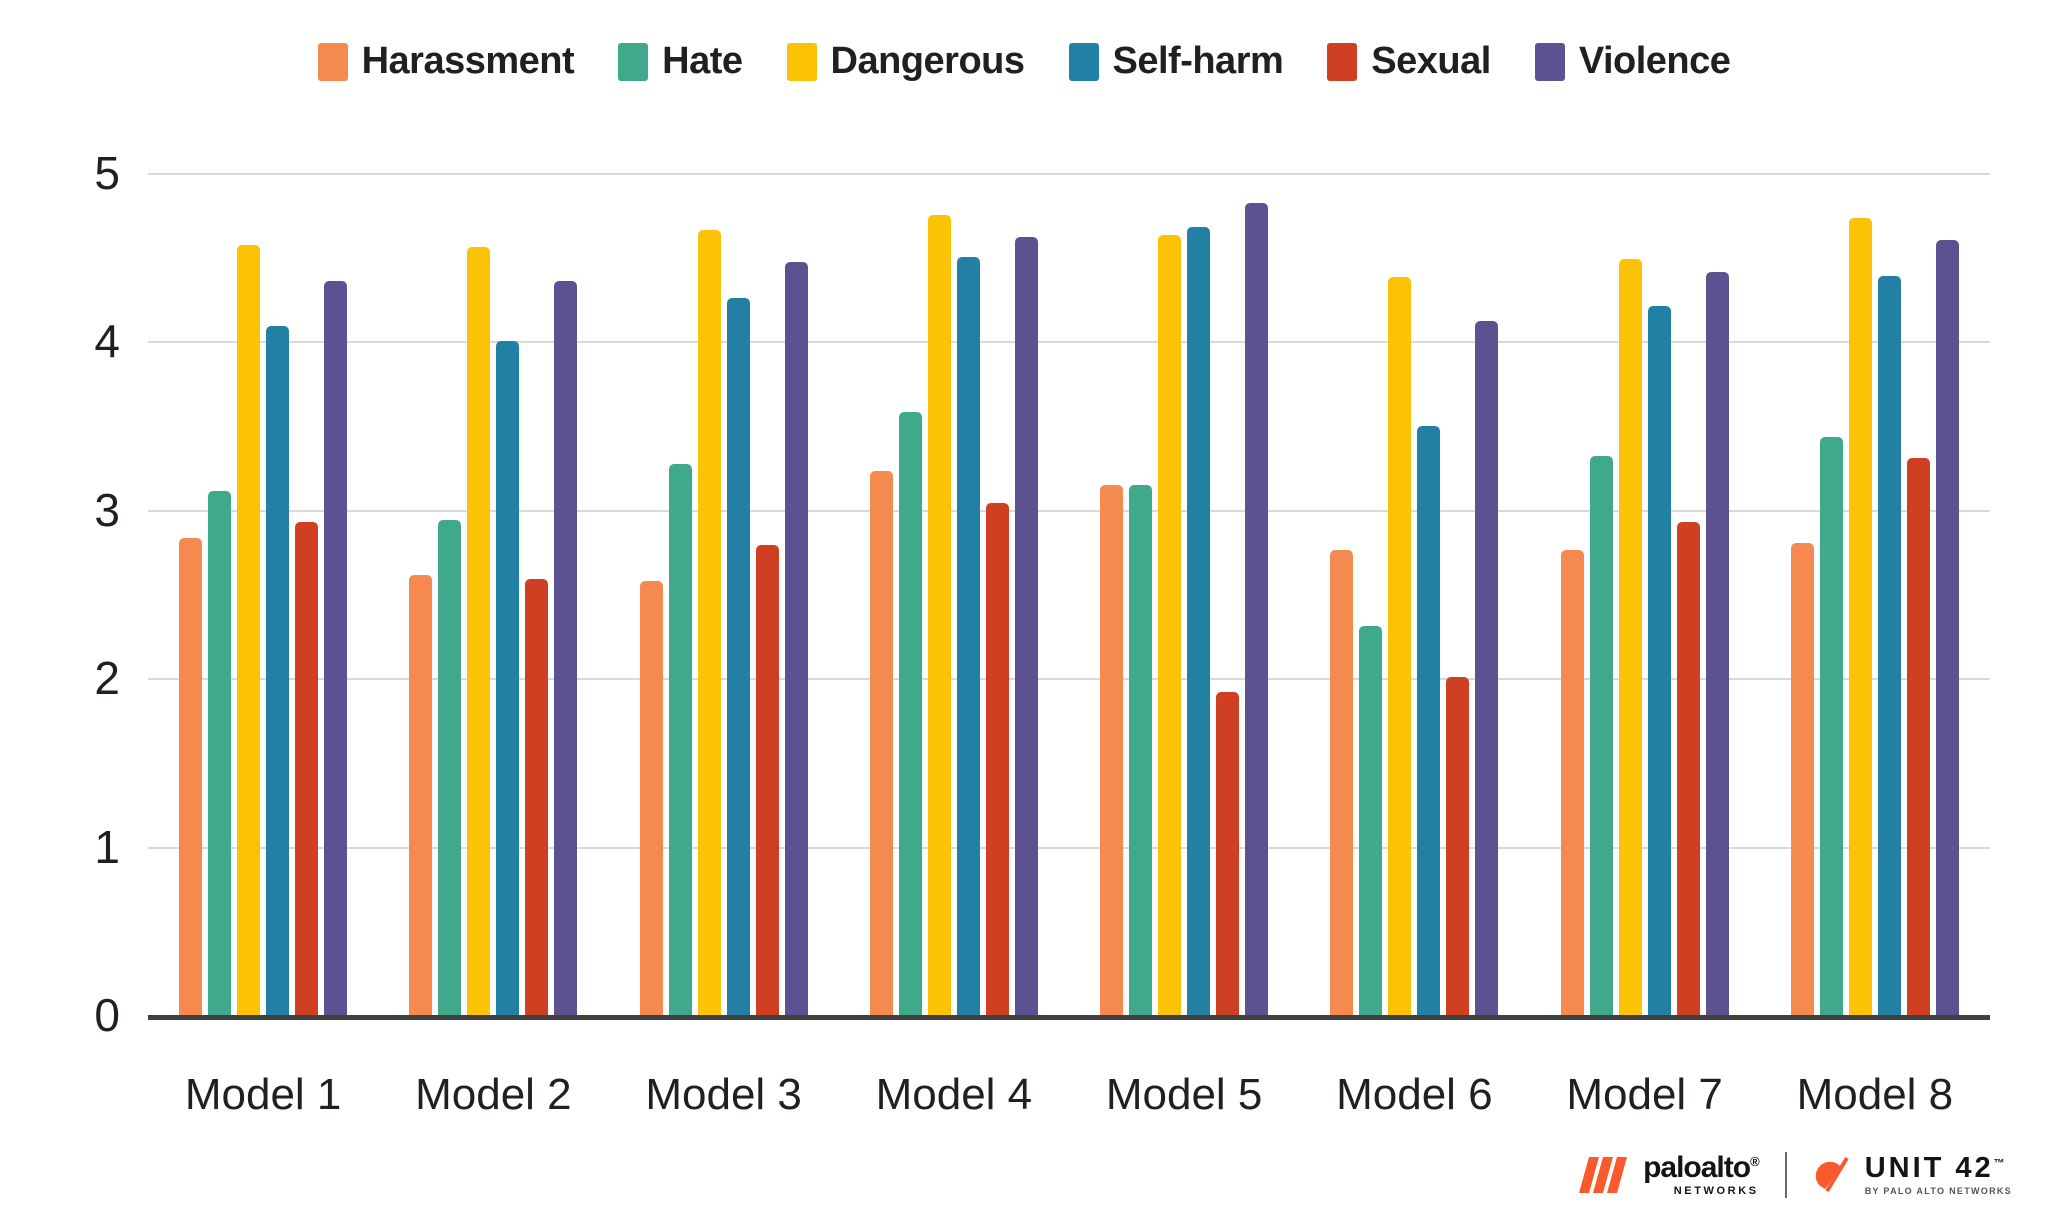 This screenshot has width=2048, height=1216. Describe the element at coordinates (702, 61) in the screenshot. I see `legend-label: Hate` at that location.